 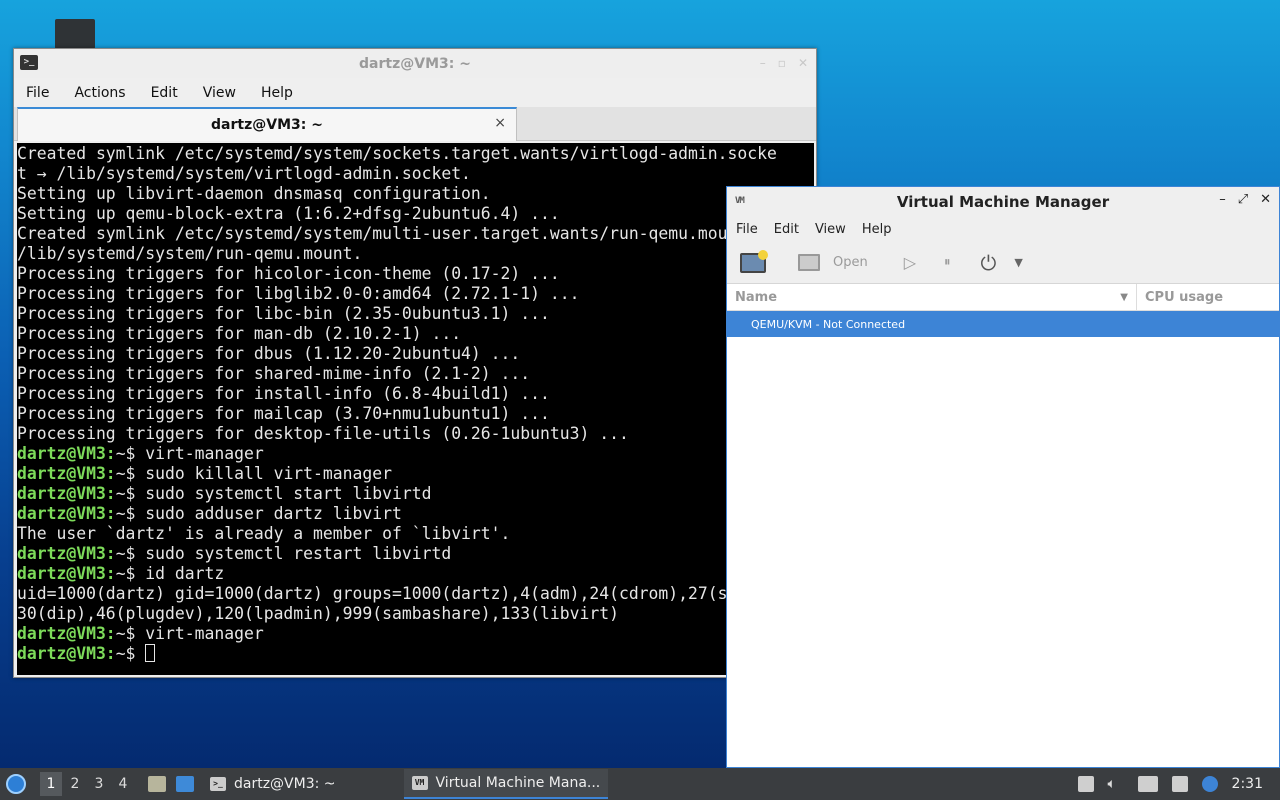 I want to click on file-manager-icon, so click(x=157, y=784).